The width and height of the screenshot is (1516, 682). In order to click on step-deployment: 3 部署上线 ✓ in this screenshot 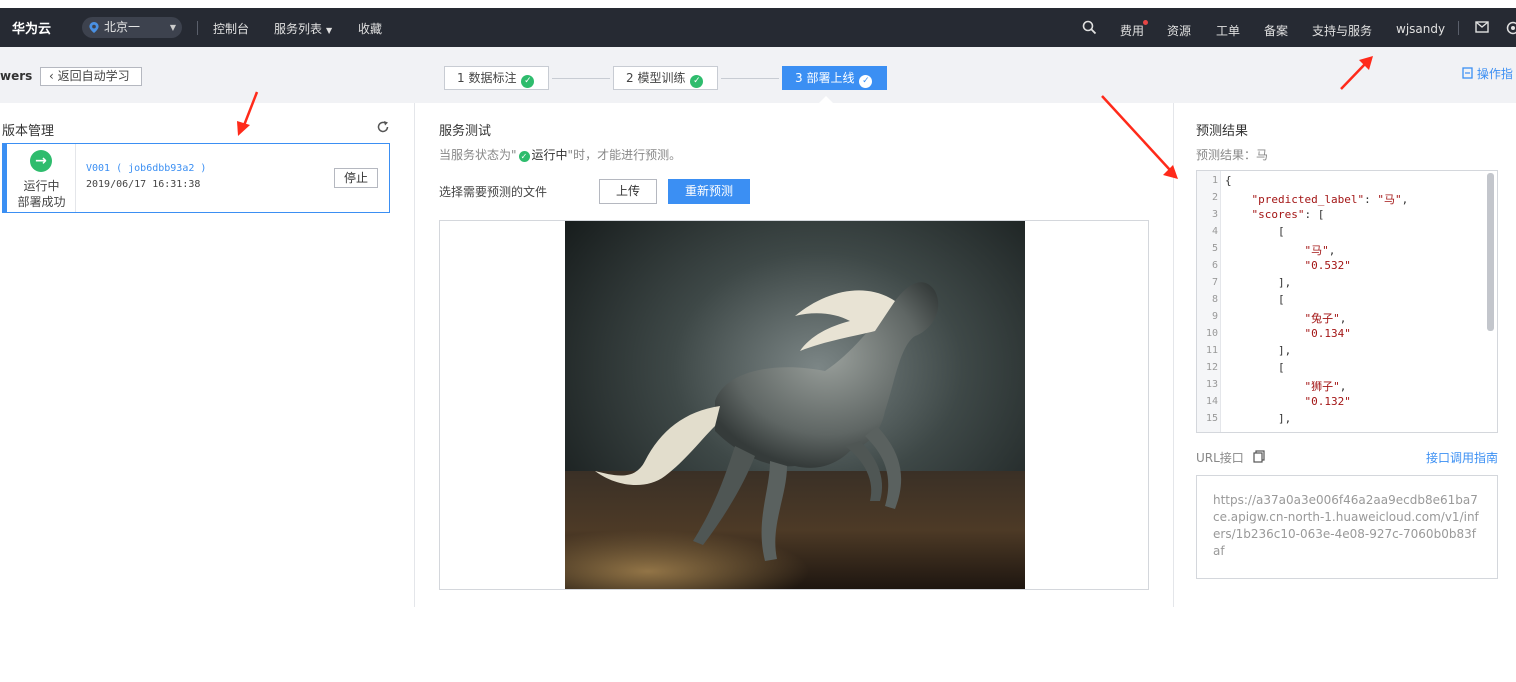, I will do `click(834, 78)`.